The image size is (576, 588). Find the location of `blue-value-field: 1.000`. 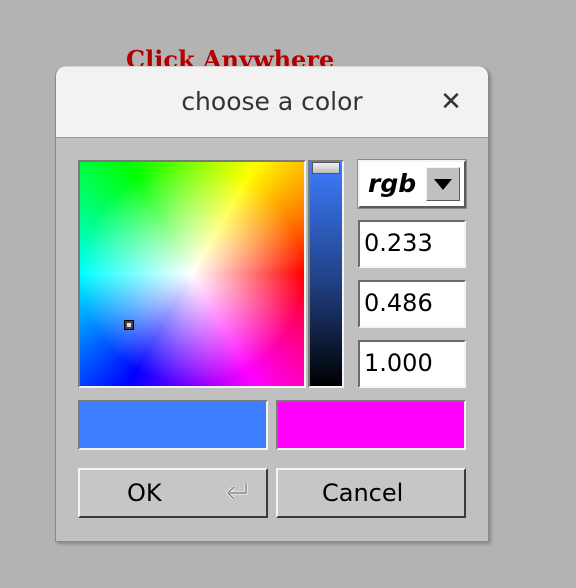

blue-value-field: 1.000 is located at coordinates (412, 364).